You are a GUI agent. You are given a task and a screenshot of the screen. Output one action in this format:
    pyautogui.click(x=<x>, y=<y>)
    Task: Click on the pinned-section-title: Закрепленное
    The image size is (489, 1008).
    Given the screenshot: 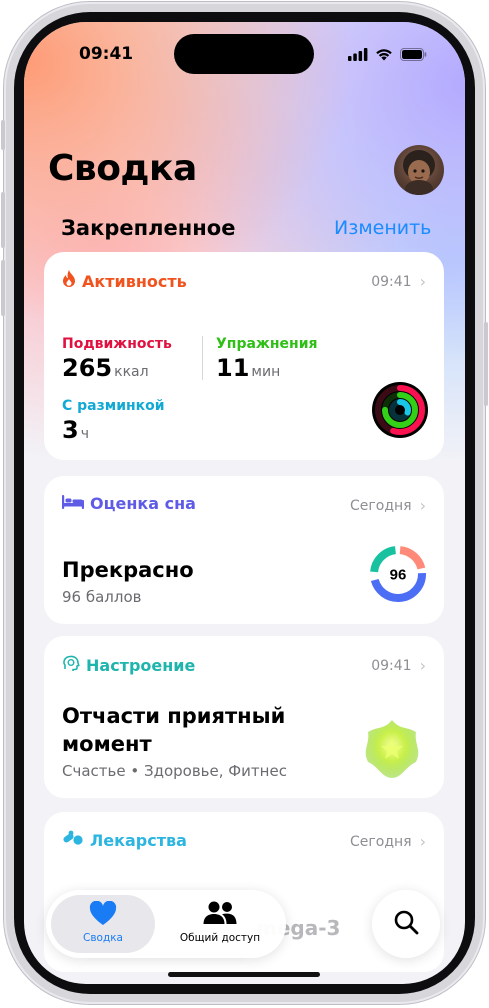 What is the action you would take?
    pyautogui.click(x=148, y=228)
    